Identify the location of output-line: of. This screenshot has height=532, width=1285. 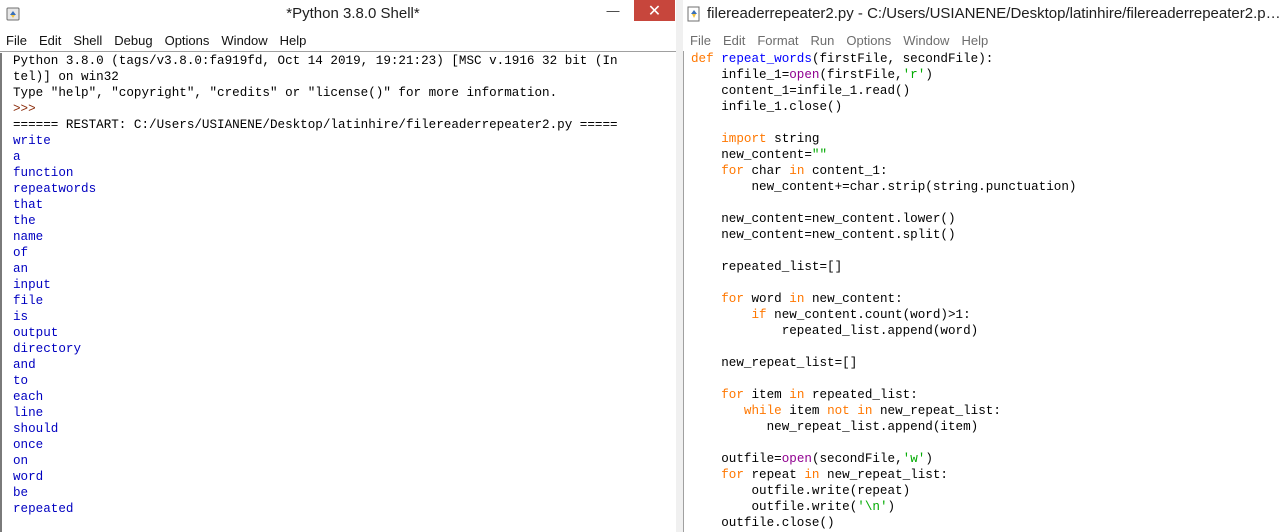
(21, 253).